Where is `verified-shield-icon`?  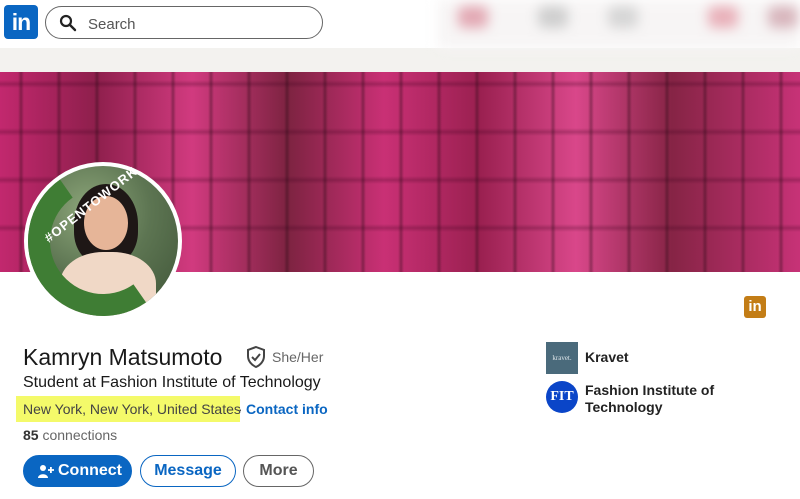
verified-shield-icon is located at coordinates (256, 357).